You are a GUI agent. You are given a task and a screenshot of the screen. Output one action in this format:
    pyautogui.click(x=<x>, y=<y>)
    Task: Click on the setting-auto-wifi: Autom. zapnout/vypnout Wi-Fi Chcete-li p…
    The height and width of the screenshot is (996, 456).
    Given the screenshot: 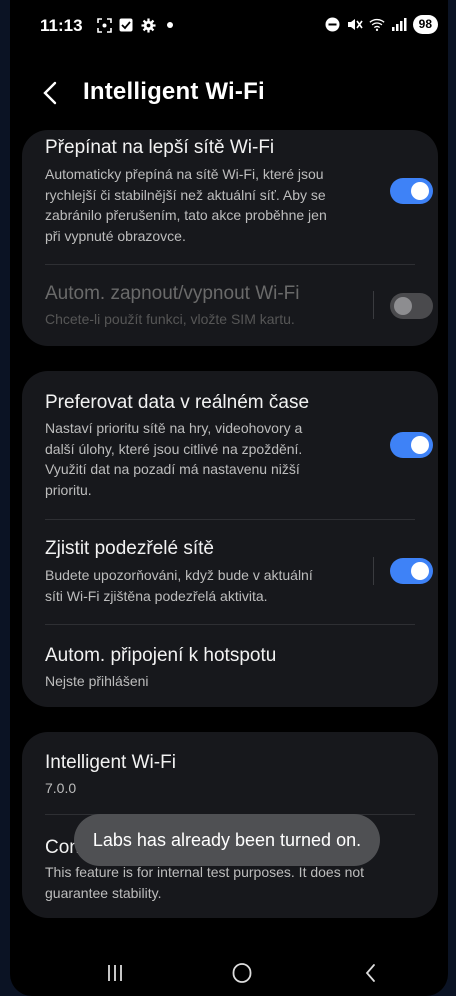 What is the action you would take?
    pyautogui.click(x=230, y=305)
    